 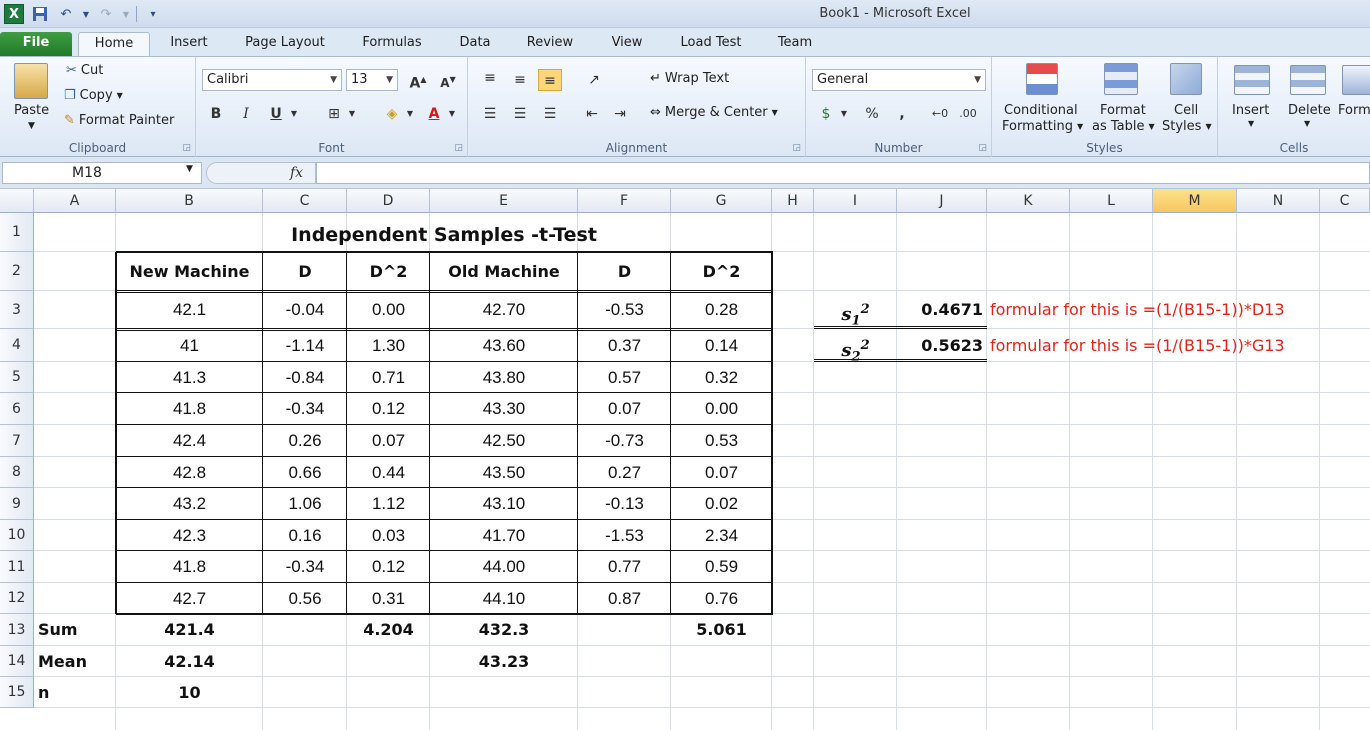 What do you see at coordinates (410, 114) in the screenshot?
I see `fill-color-dropdown-icon: ▼` at bounding box center [410, 114].